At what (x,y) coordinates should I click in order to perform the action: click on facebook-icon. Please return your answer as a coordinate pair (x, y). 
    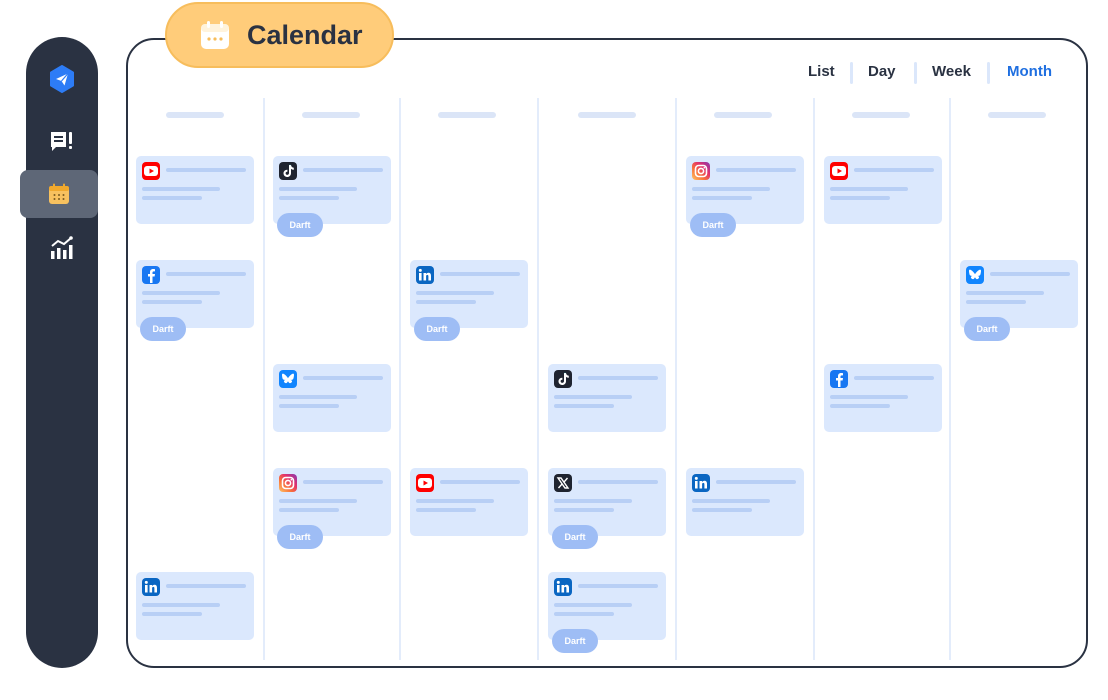
    Looking at the image, I should click on (151, 275).